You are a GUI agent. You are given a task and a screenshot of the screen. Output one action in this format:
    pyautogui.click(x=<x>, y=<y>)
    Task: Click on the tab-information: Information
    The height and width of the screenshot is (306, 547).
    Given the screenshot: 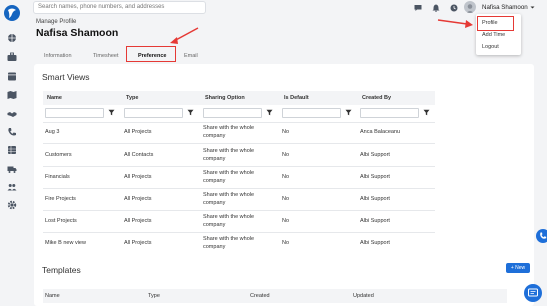 What is the action you would take?
    pyautogui.click(x=58, y=56)
    